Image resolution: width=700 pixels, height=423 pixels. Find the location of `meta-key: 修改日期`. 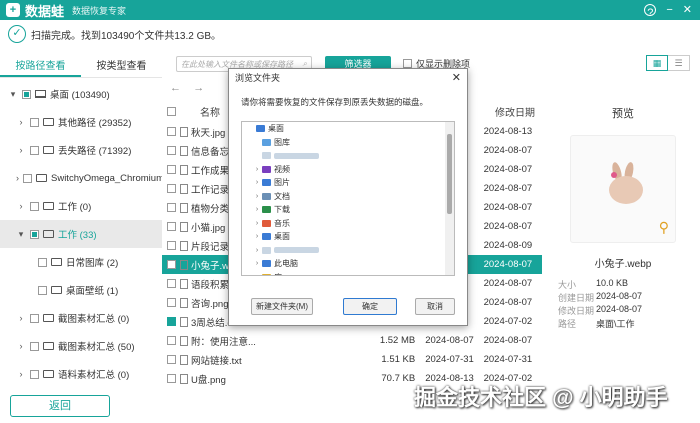

meta-key: 修改日期 is located at coordinates (576, 311).